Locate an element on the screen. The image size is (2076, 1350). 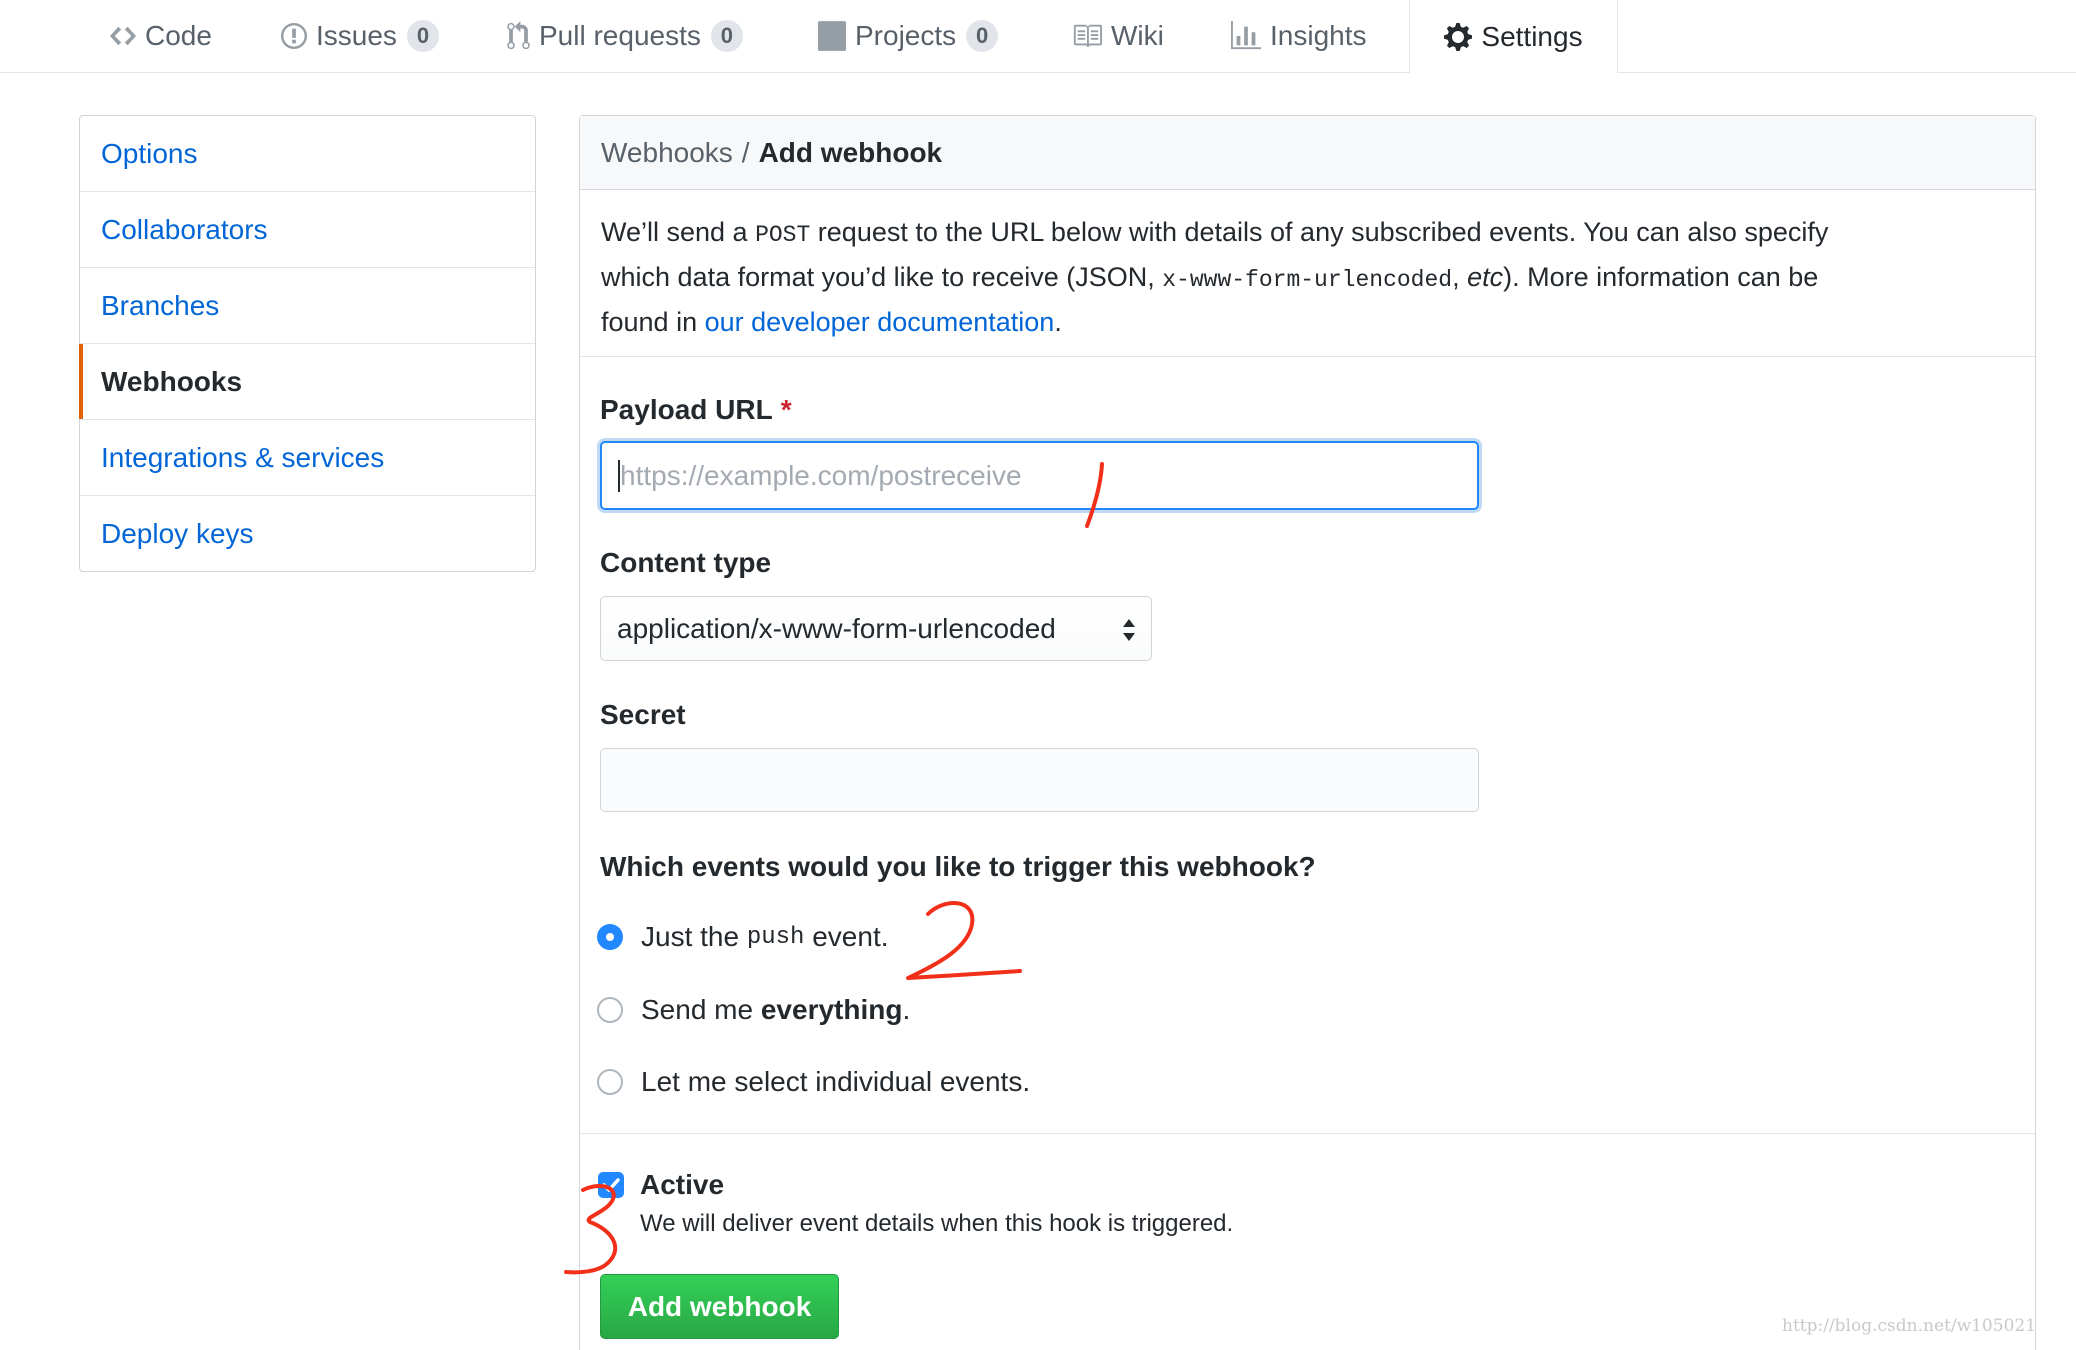
book-icon is located at coordinates (1087, 36).